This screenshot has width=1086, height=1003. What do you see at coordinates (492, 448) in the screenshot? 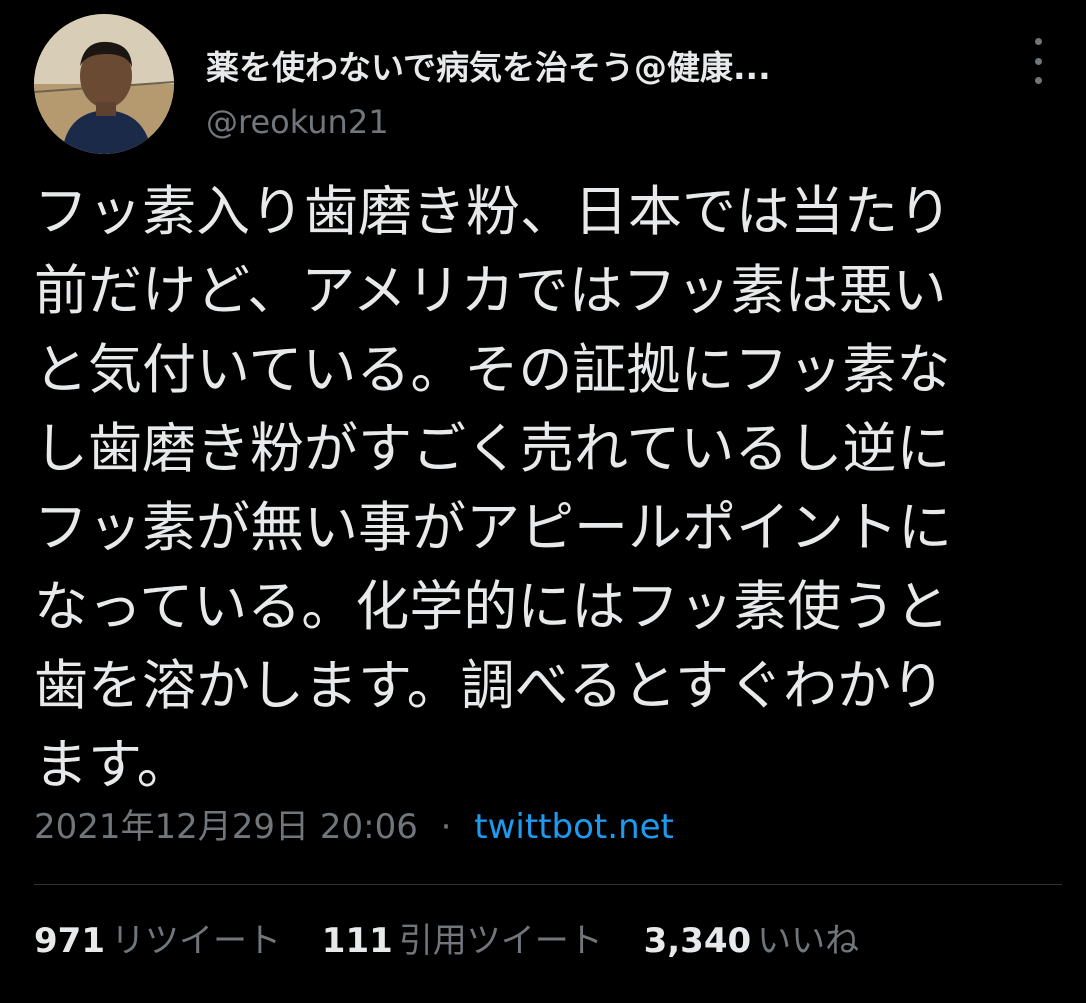
I see `tweet-text-line: し歯磨き粉がすごく売れているし逆に` at bounding box center [492, 448].